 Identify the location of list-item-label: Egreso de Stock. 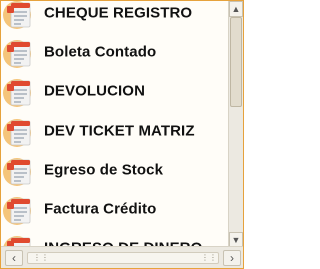
(104, 170).